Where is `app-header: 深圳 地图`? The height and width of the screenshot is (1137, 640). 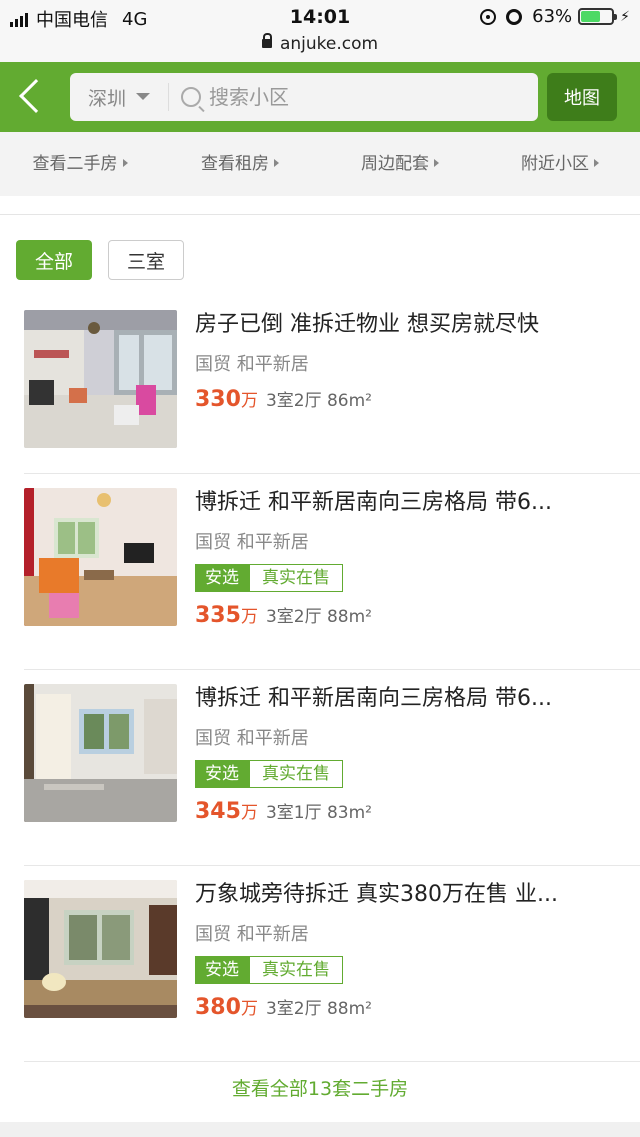
app-header: 深圳 地图 is located at coordinates (320, 97).